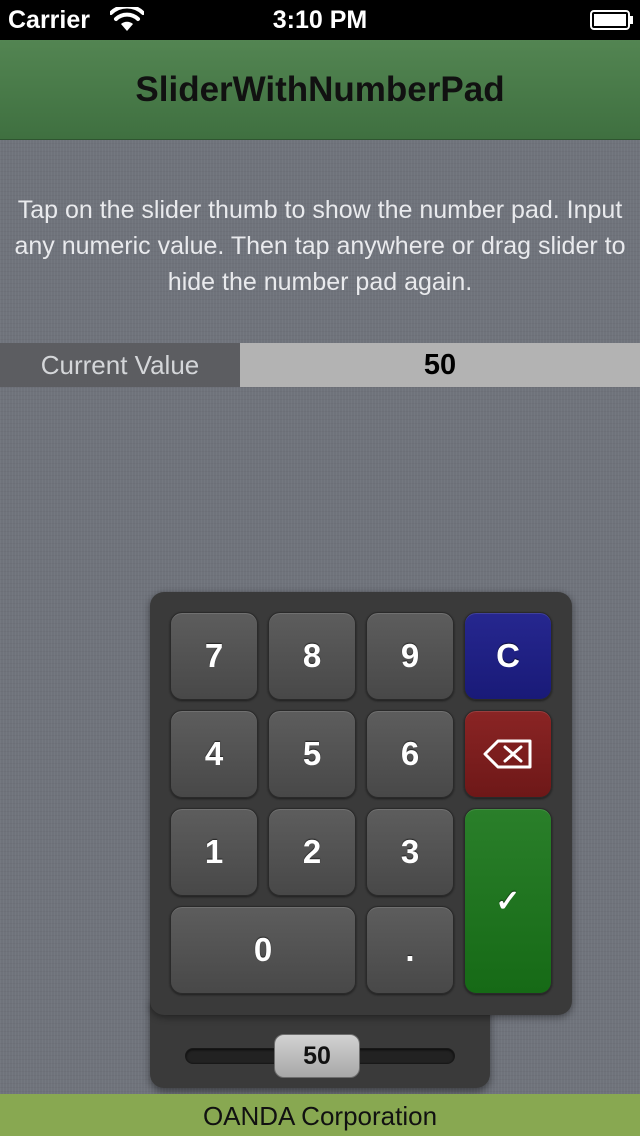  I want to click on key-4: 4, so click(214, 754).